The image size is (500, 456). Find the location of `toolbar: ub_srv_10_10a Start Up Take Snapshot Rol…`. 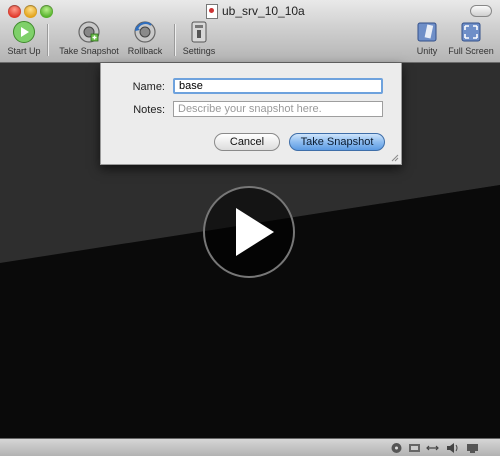

toolbar: ub_srv_10_10a Start Up Take Snapshot Rol… is located at coordinates (250, 31).